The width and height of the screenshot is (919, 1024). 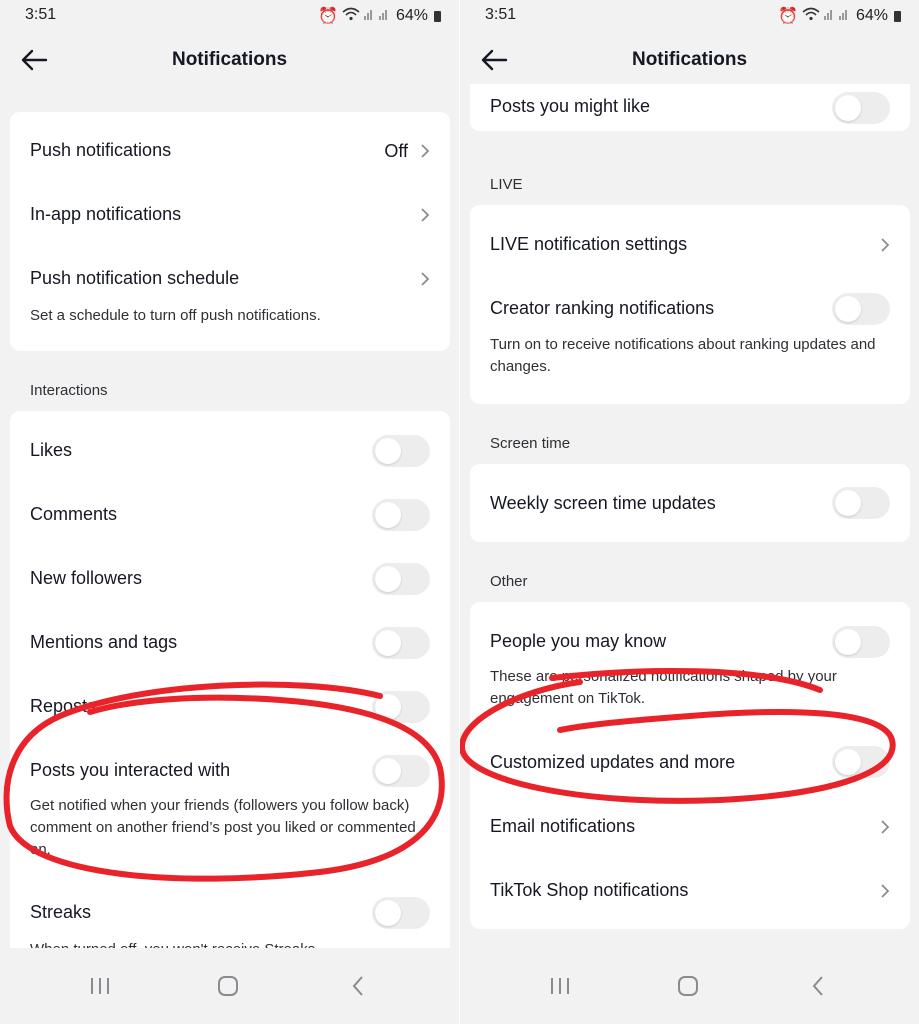 What do you see at coordinates (230, 208) in the screenshot?
I see `in-app-notifications-row: In-app notifications` at bounding box center [230, 208].